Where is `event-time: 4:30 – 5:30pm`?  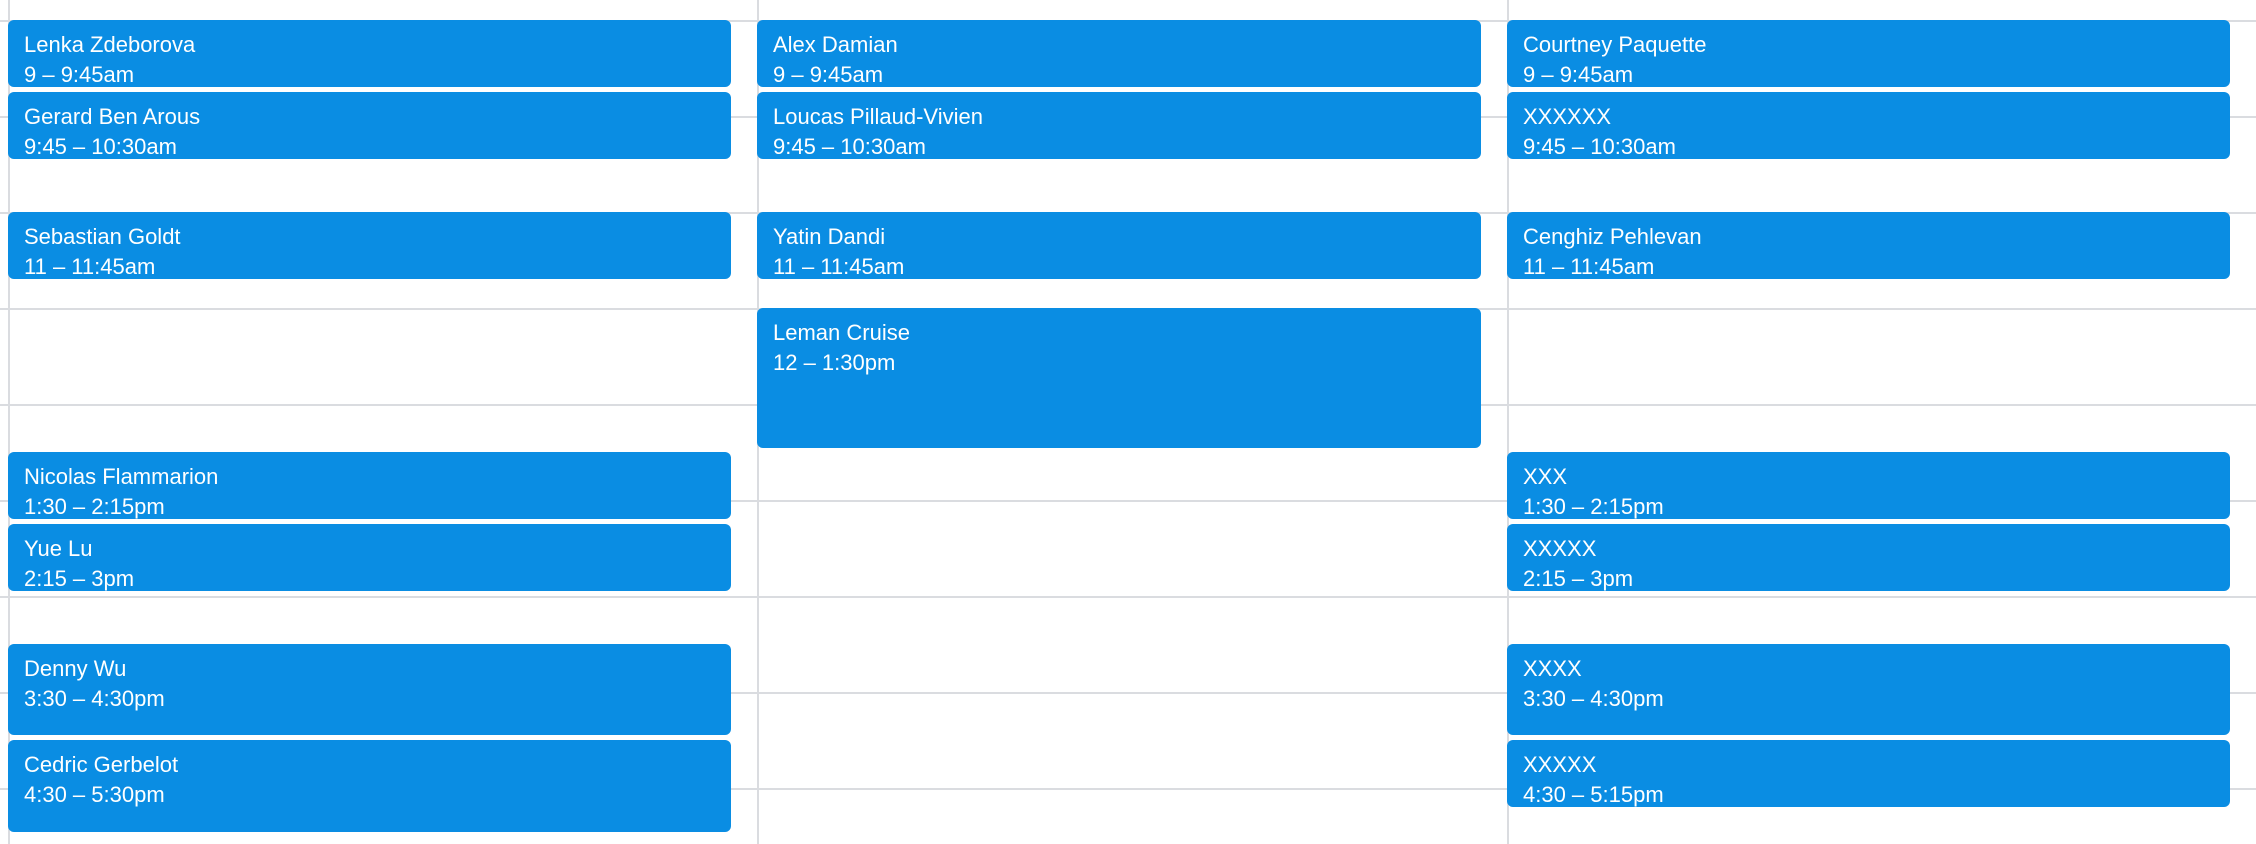 event-time: 4:30 – 5:30pm is located at coordinates (94, 794).